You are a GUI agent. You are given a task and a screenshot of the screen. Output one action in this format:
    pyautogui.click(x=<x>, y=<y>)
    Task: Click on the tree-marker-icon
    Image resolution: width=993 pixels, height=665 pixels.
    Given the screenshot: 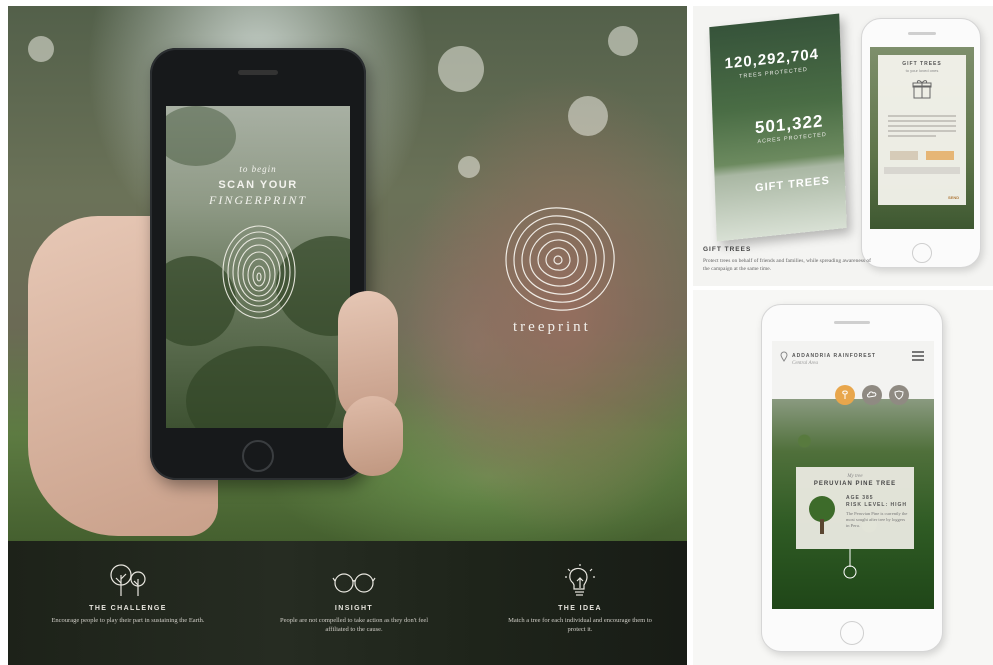 What is the action you would take?
    pyautogui.click(x=845, y=395)
    